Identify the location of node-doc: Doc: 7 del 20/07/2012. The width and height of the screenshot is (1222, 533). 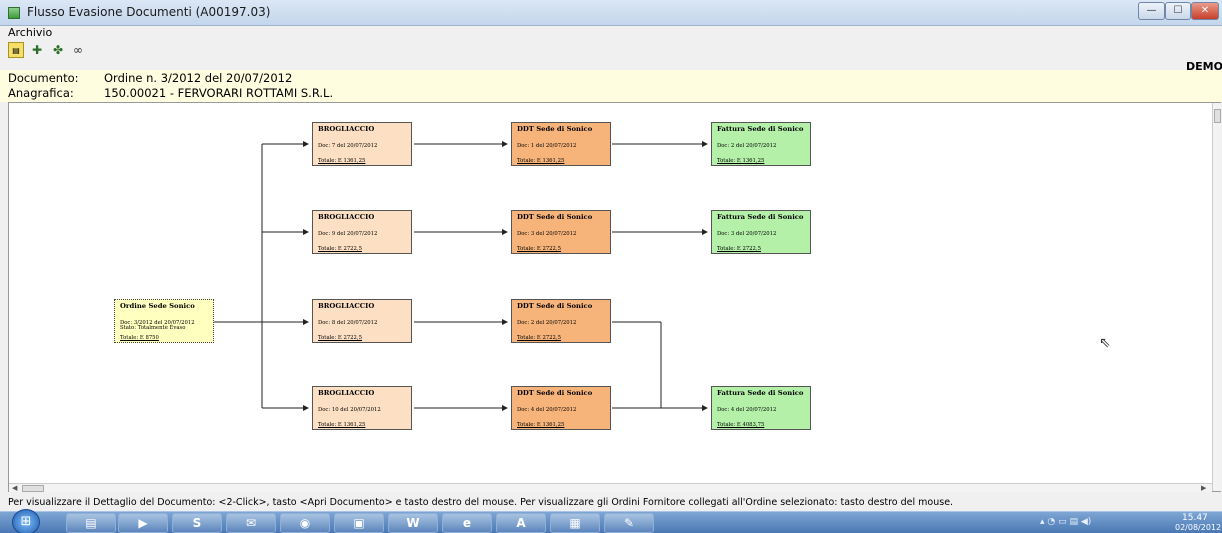
(348, 146).